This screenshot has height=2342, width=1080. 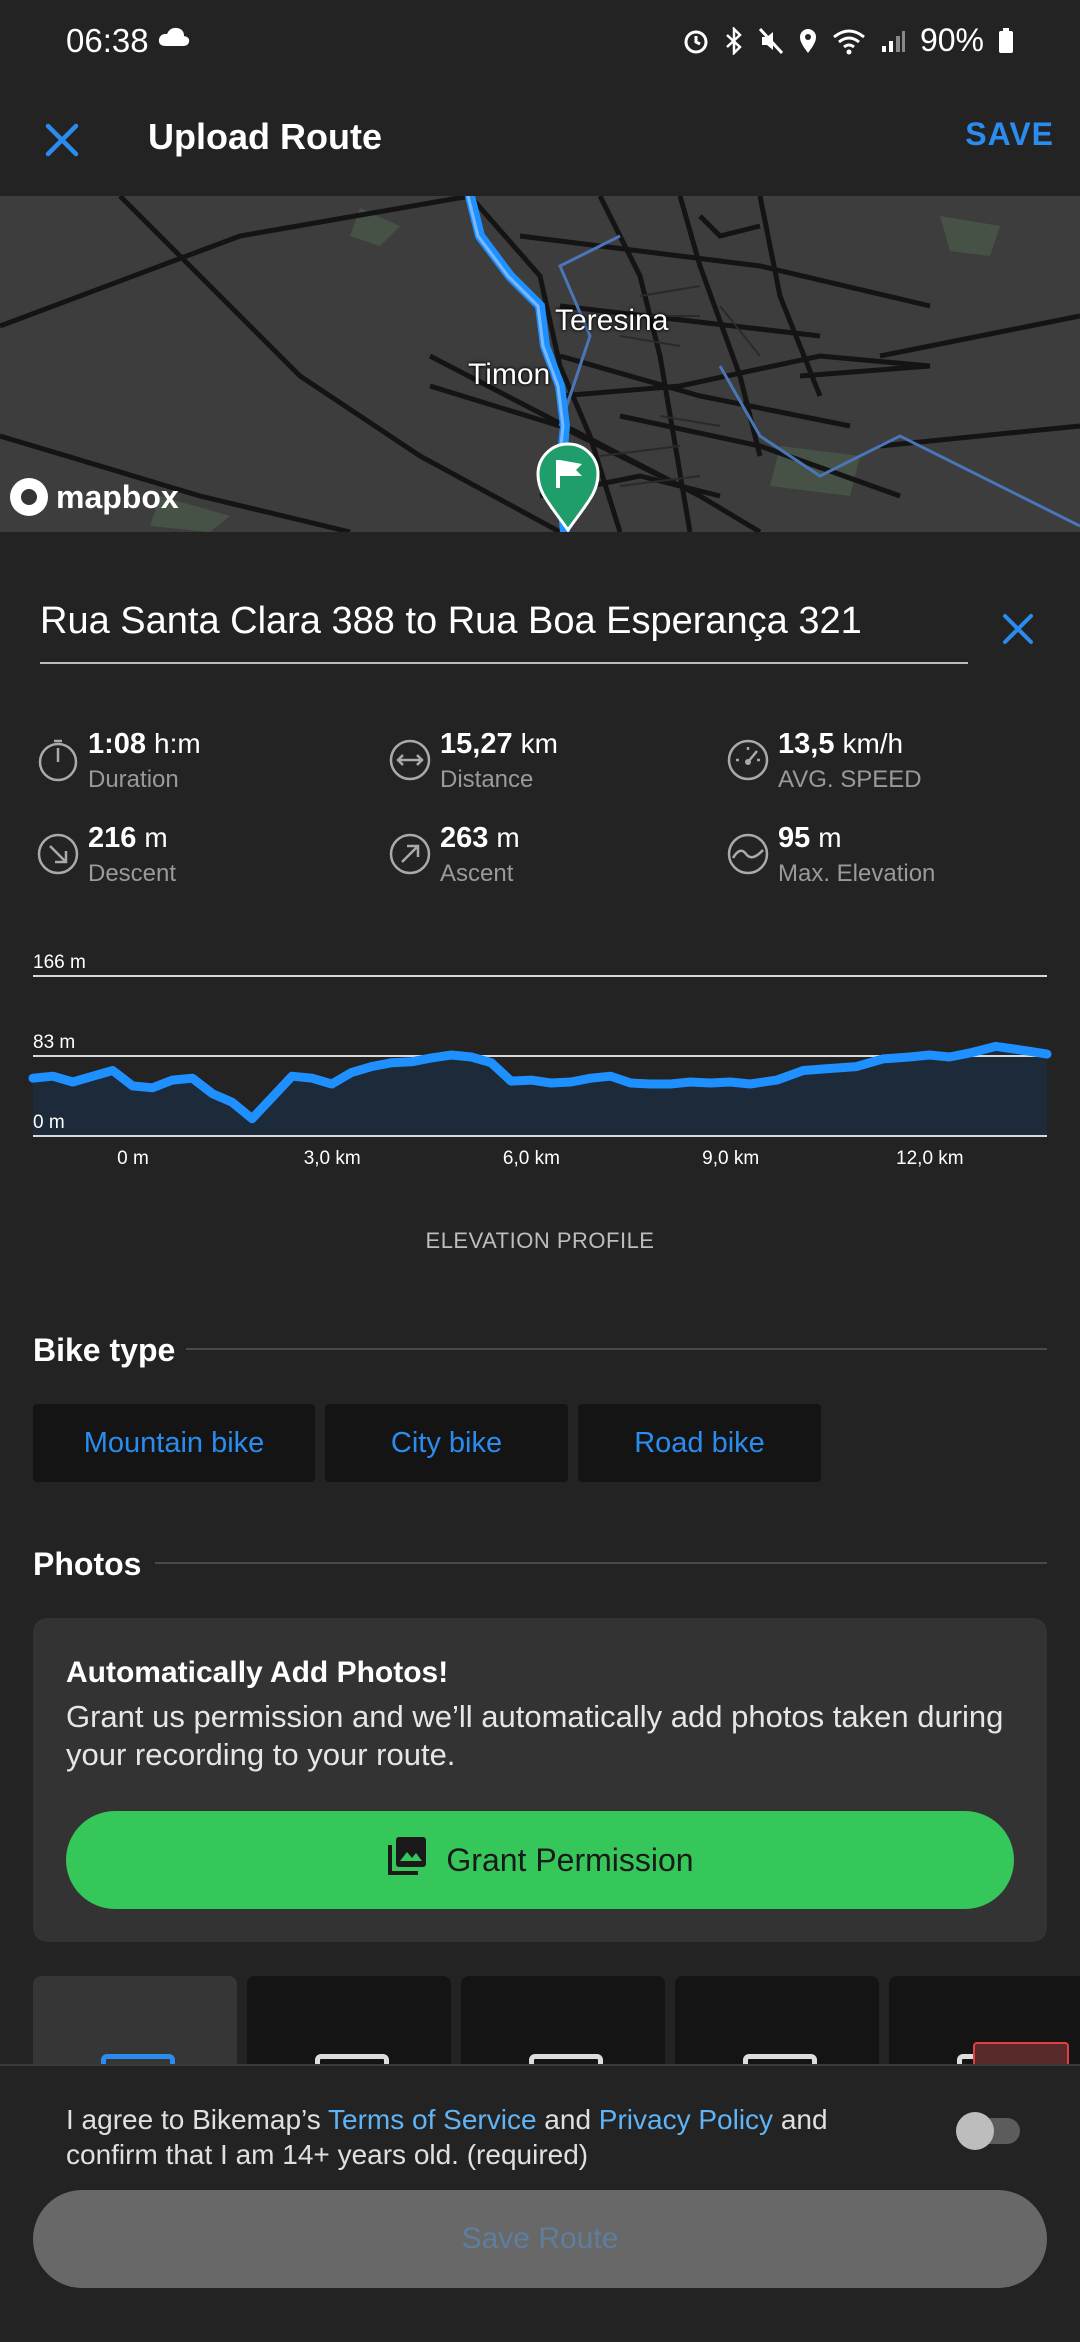 I want to click on y-tick-label: 166 m, so click(x=59, y=962).